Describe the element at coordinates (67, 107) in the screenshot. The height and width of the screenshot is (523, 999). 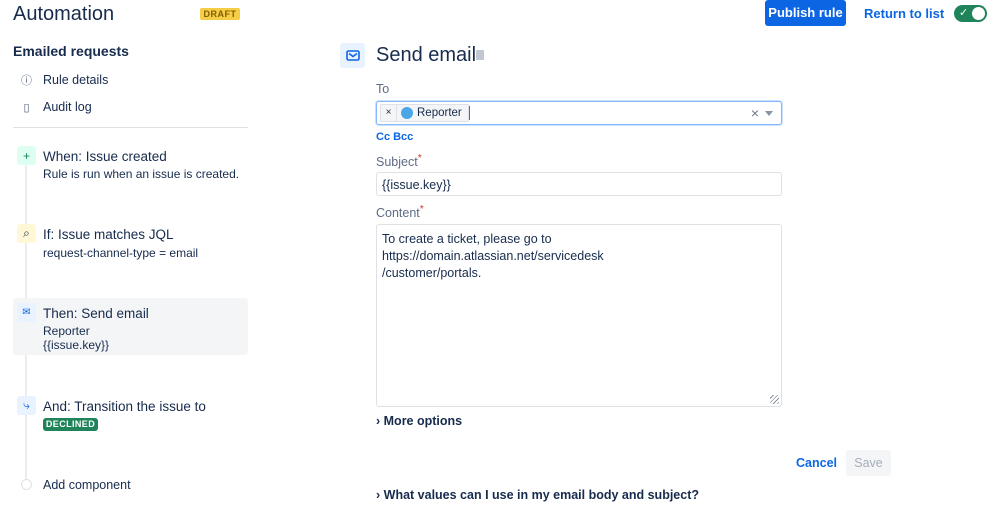
I see `nav-label: Audit log` at that location.